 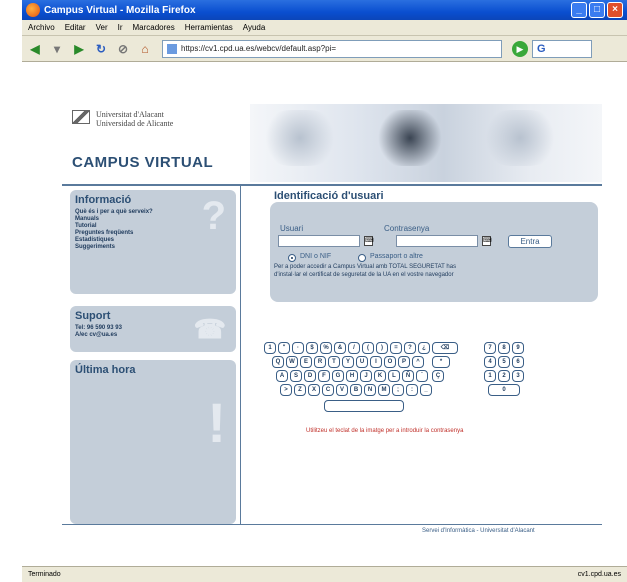 What do you see at coordinates (362, 258) in the screenshot?
I see `radio-passport` at bounding box center [362, 258].